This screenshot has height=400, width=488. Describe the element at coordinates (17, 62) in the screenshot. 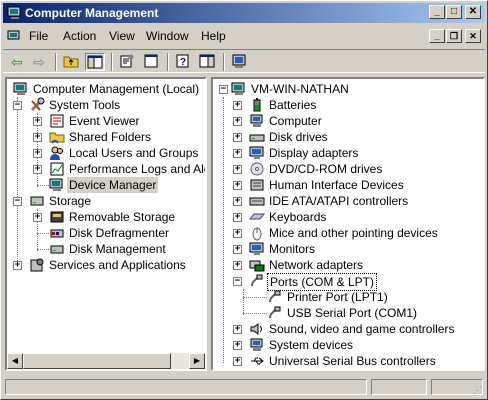

I see `back-icon: ⇦` at that location.